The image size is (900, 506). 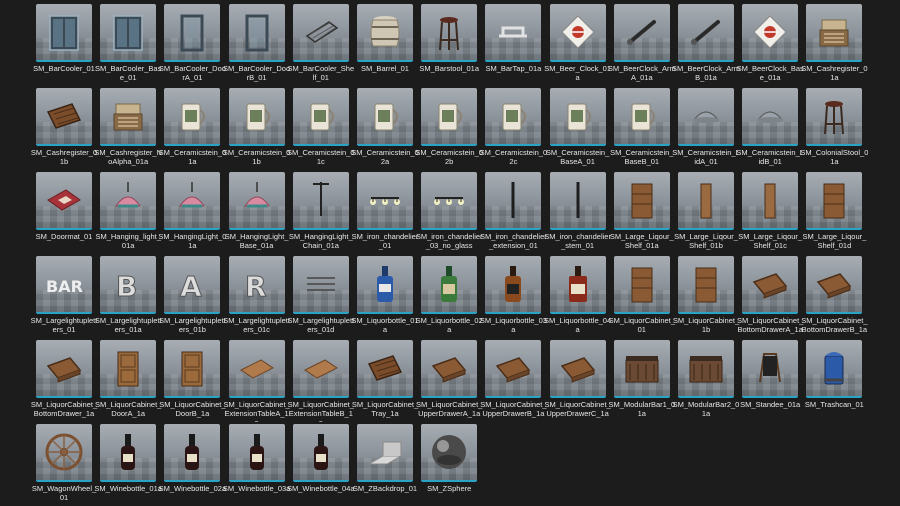 What do you see at coordinates (256, 285) in the screenshot?
I see `asset-thumbnail: R` at bounding box center [256, 285].